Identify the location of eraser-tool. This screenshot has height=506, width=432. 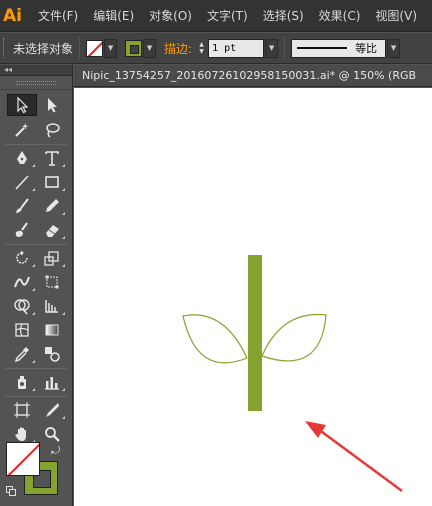
(52, 230).